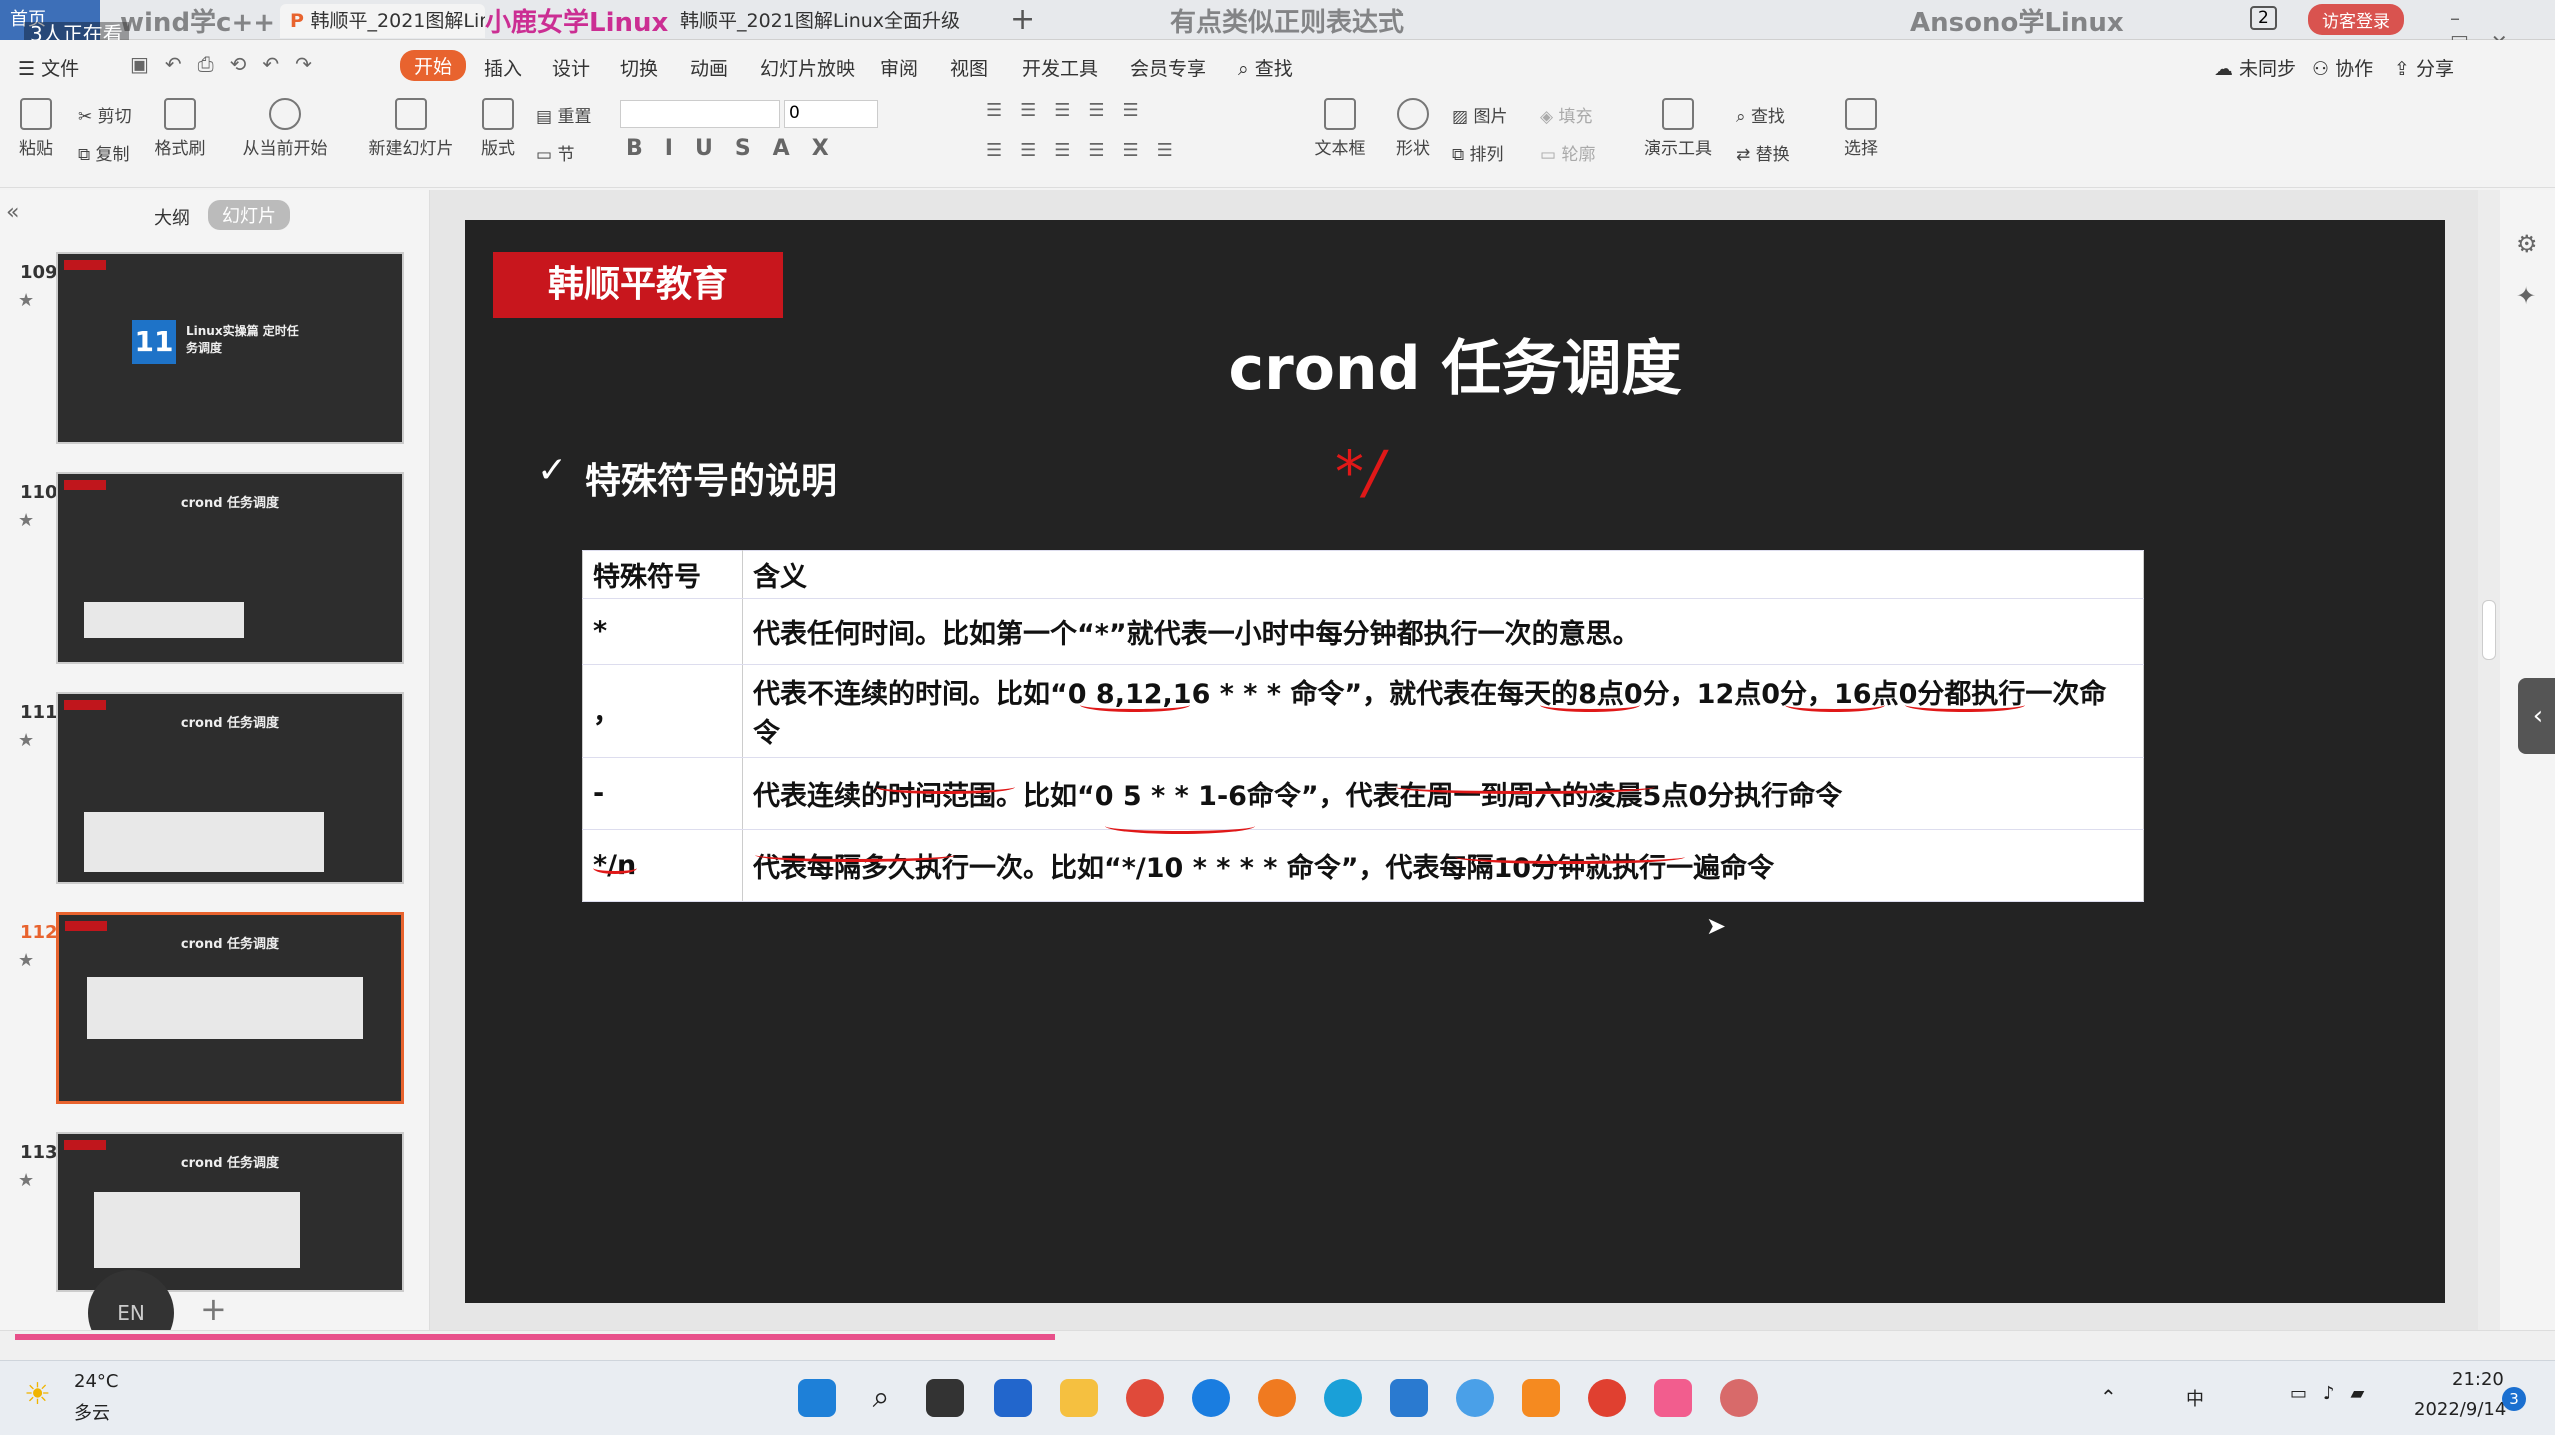  What do you see at coordinates (37, 1394) in the screenshot?
I see `weather-icon: ☀` at bounding box center [37, 1394].